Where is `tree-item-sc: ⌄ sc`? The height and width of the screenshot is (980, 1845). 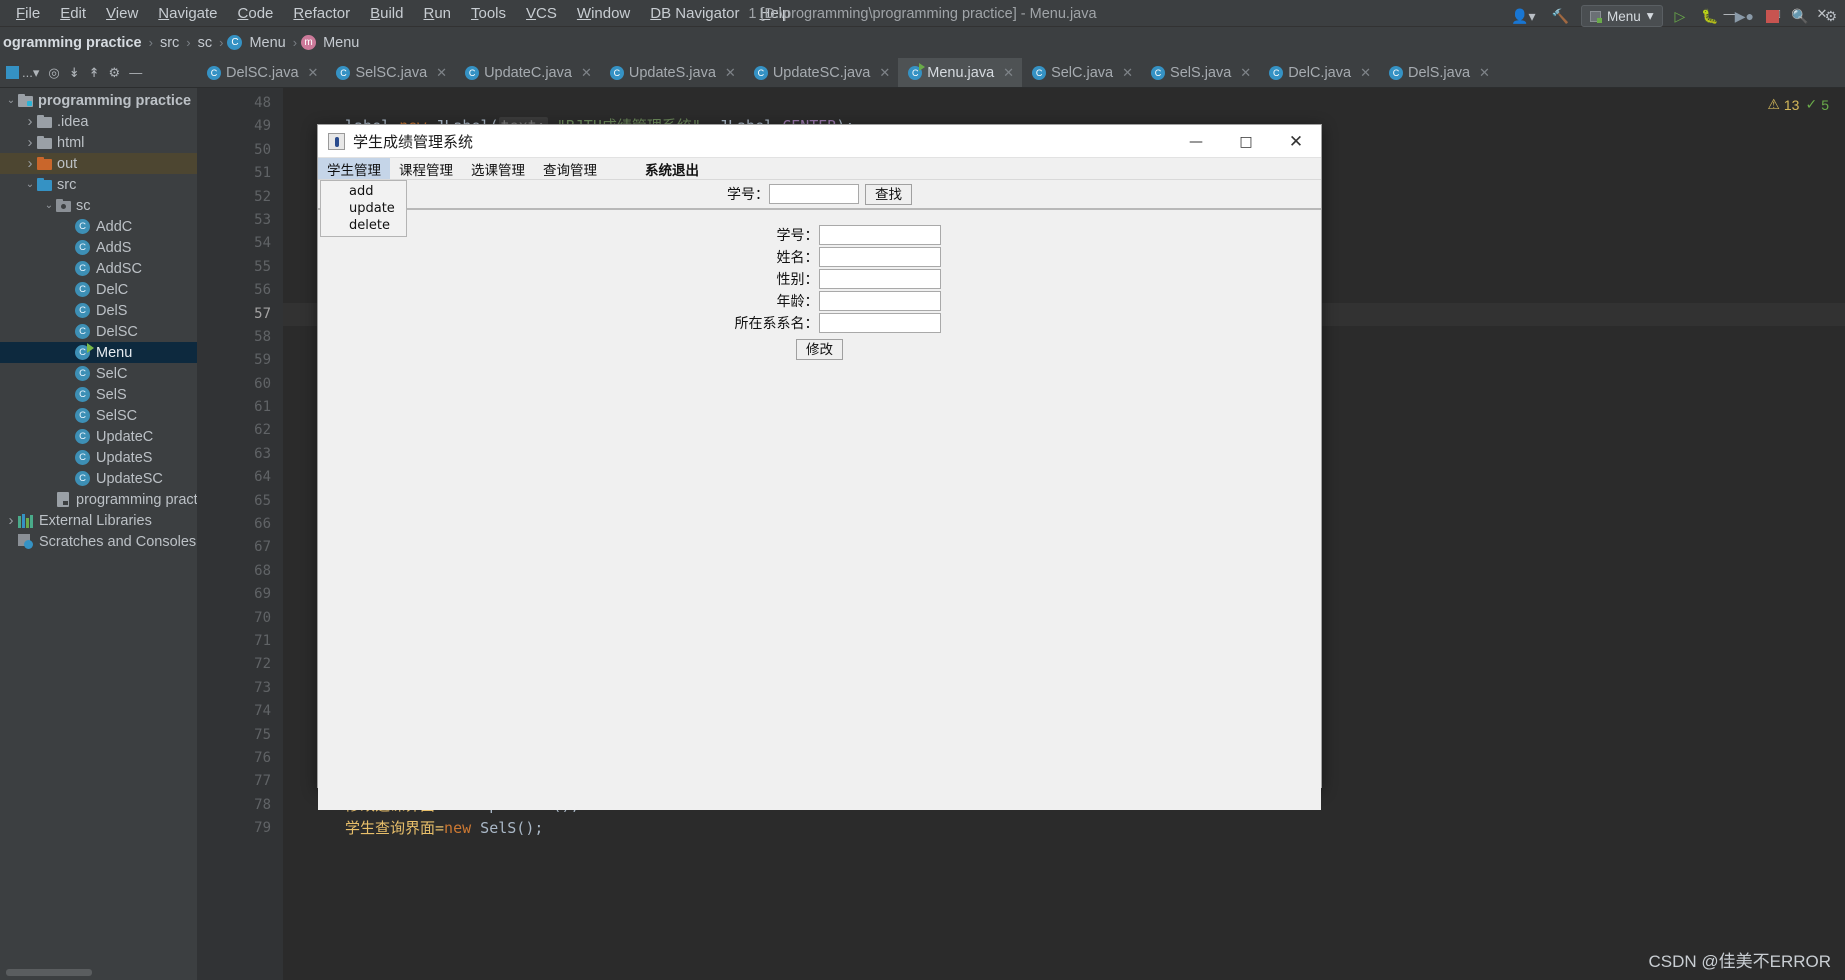
tree-item-sc: ⌄ sc is located at coordinates (98, 205).